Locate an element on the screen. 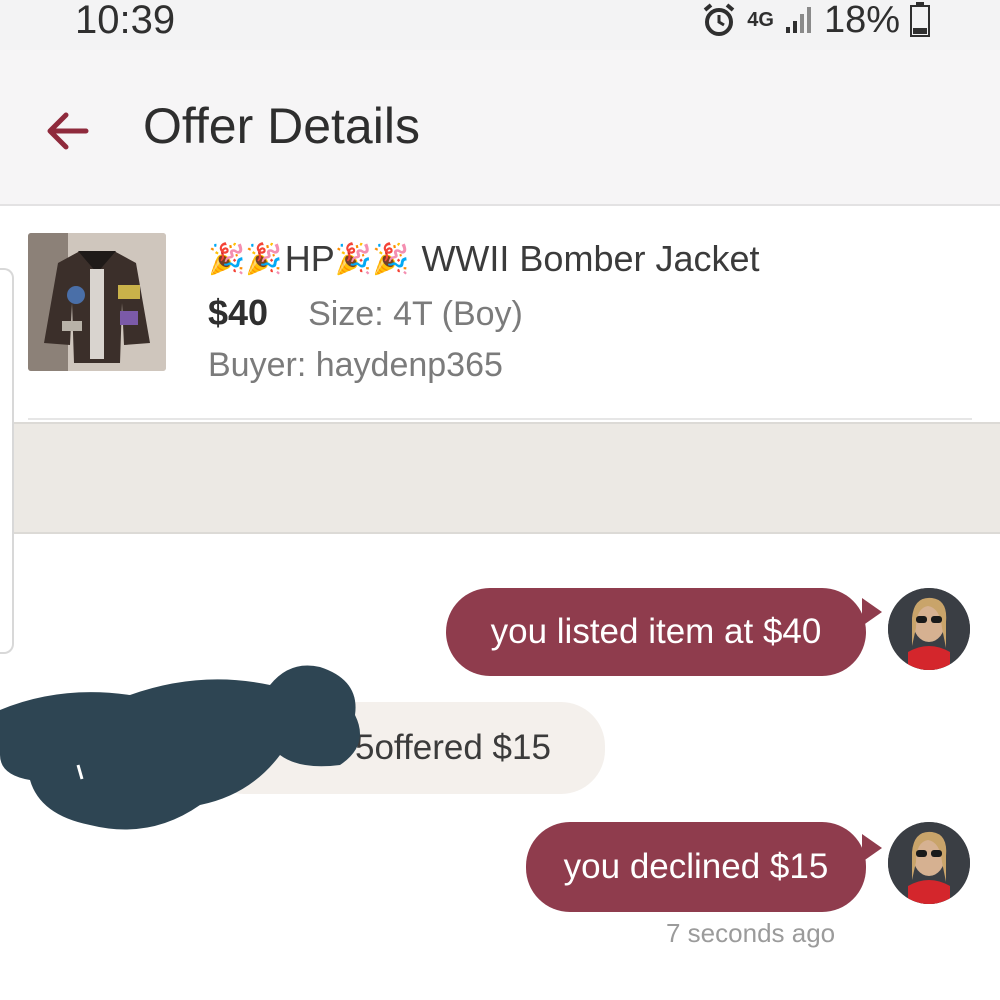  message-text: you listed item at $40 is located at coordinates (656, 631).